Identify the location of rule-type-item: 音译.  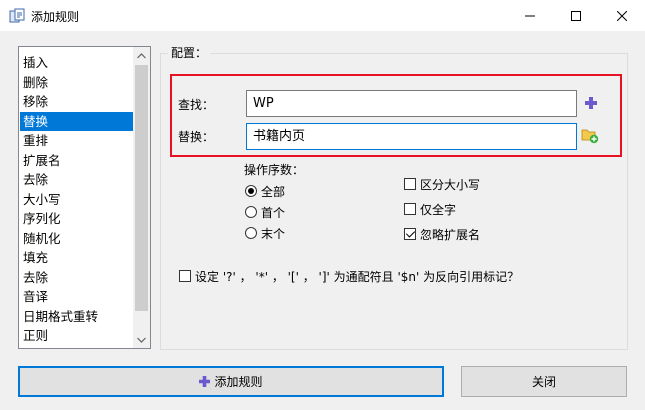
(77, 297).